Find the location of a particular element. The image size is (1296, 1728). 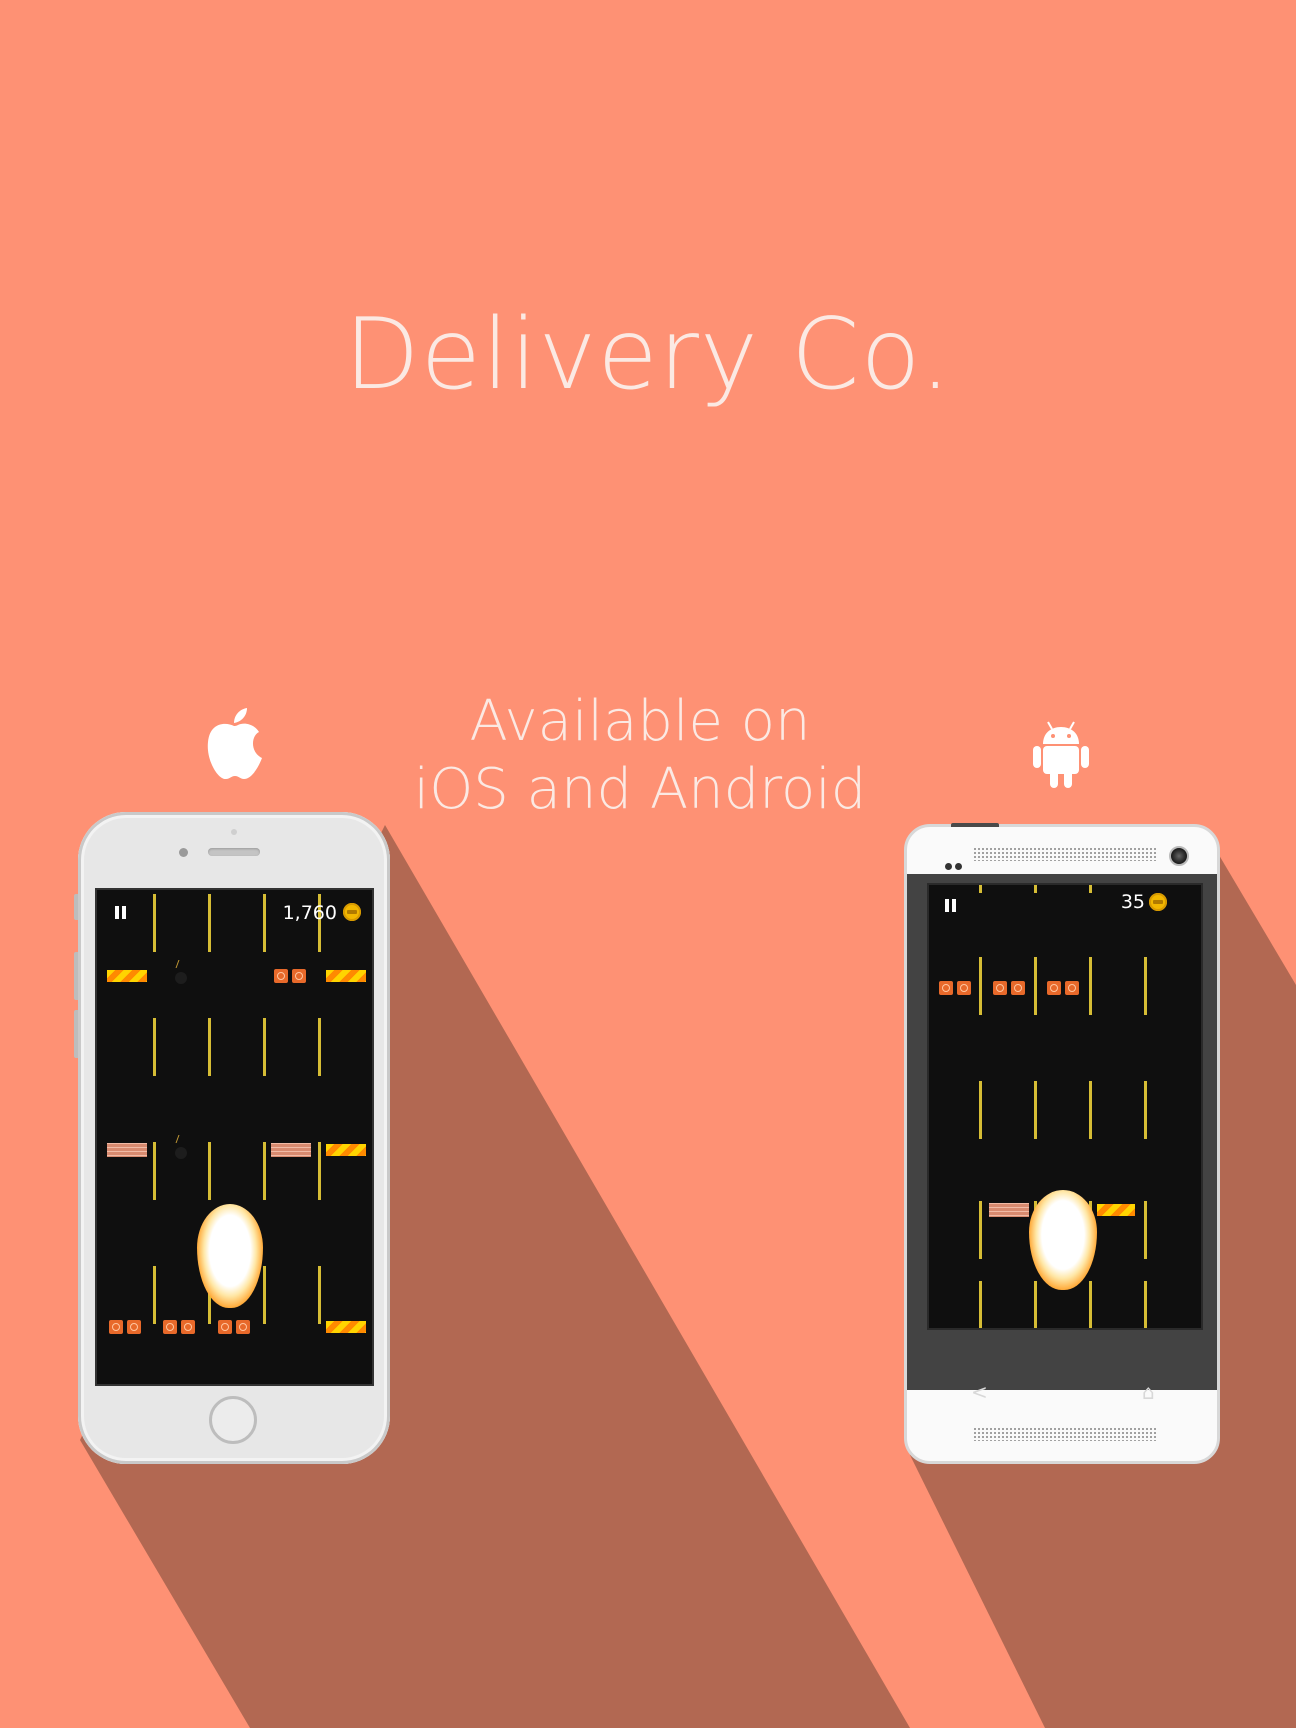

score-text: 1,760 is located at coordinates (309, 913).